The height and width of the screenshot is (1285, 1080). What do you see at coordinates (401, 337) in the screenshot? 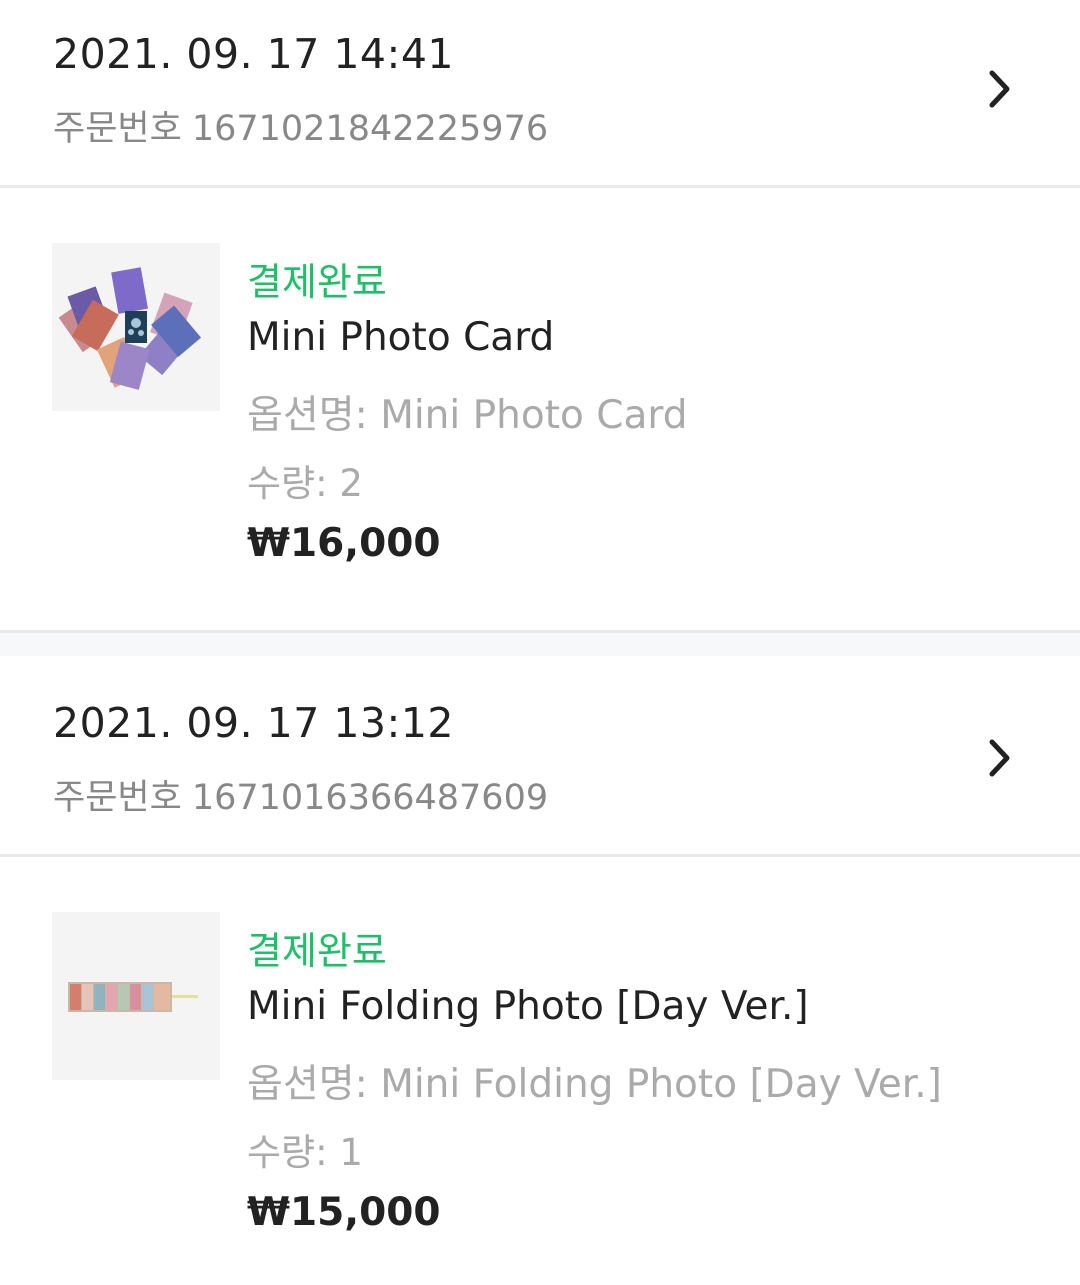
I see `product-name: Mini Photo Card` at bounding box center [401, 337].